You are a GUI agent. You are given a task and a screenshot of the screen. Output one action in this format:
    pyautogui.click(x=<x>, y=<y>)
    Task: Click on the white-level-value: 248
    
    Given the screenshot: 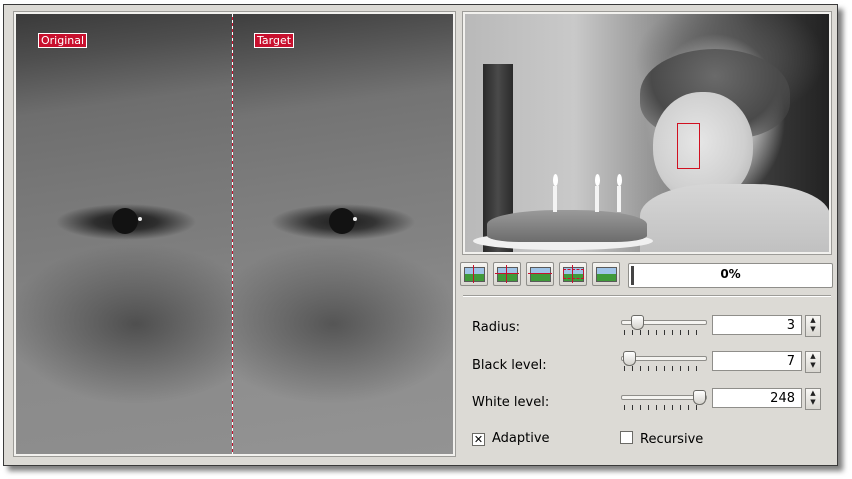 What is the action you would take?
    pyautogui.click(x=757, y=398)
    